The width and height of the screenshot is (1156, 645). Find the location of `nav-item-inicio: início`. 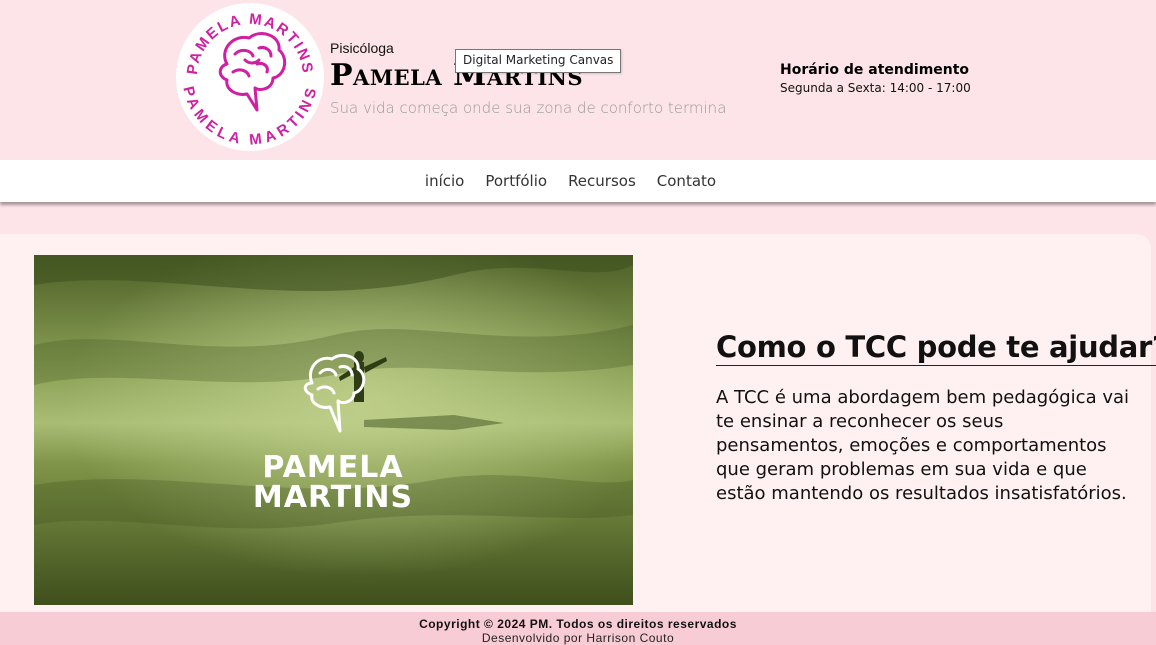

nav-item-inicio: início is located at coordinates (444, 181).